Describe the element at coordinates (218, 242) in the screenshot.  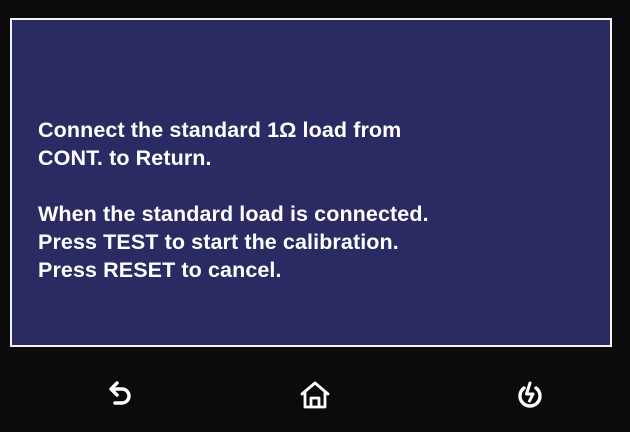
I see `message-line: Press TEST to start the calibration.` at that location.